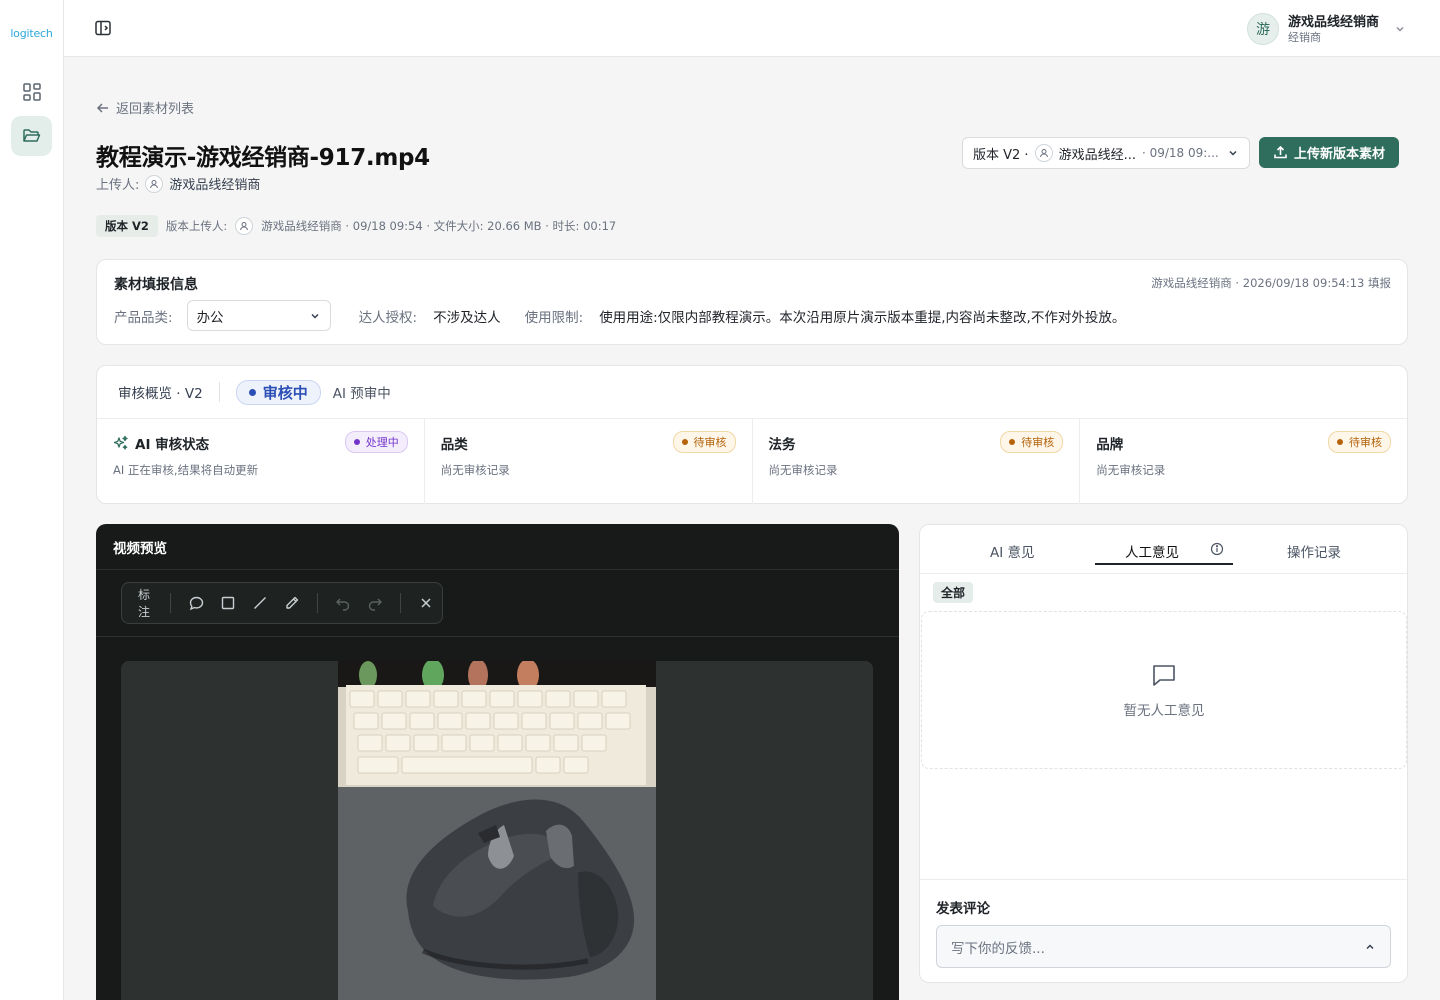  I want to click on empty-text: 暂无人工意见, so click(1164, 711).